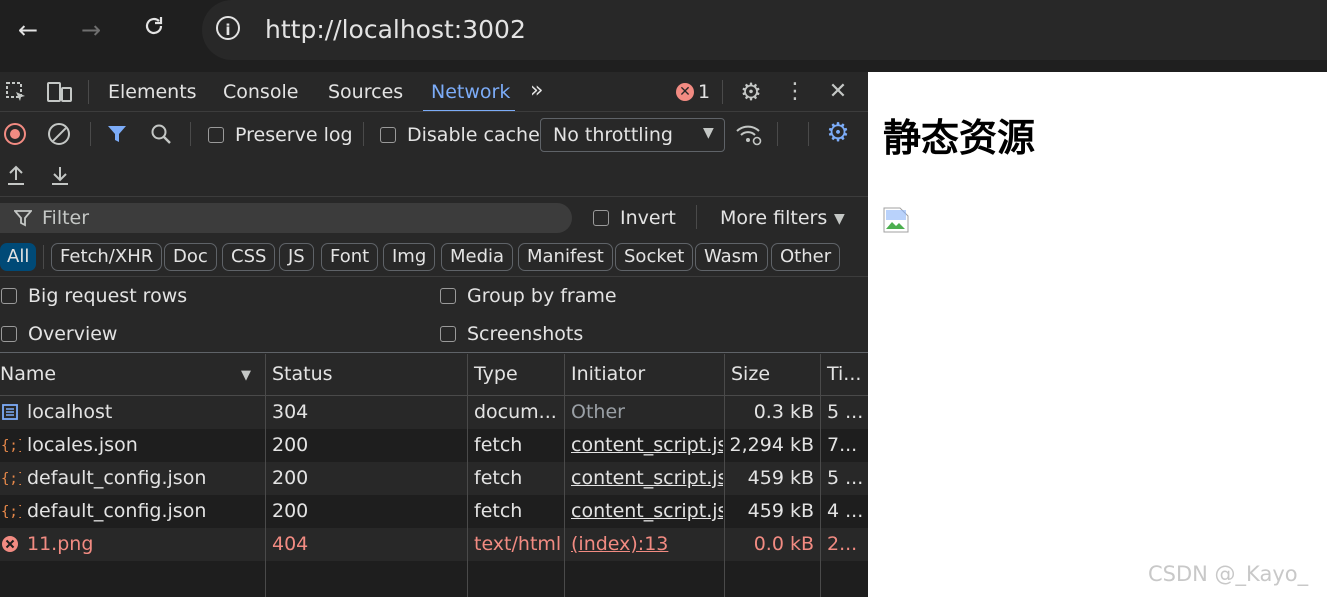  Describe the element at coordinates (685, 92) in the screenshot. I see `error-icon: ✕` at that location.